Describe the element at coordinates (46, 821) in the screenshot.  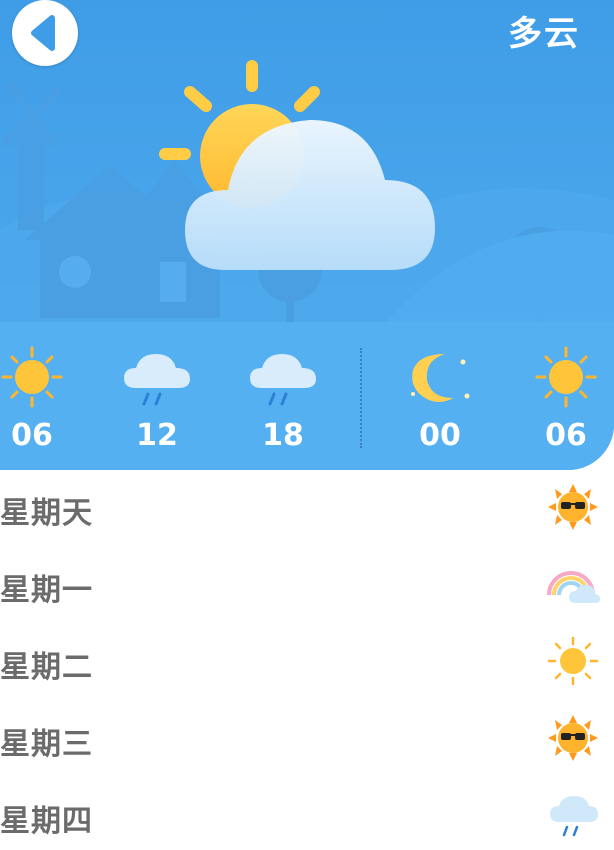
I see `day-name: 星期四` at that location.